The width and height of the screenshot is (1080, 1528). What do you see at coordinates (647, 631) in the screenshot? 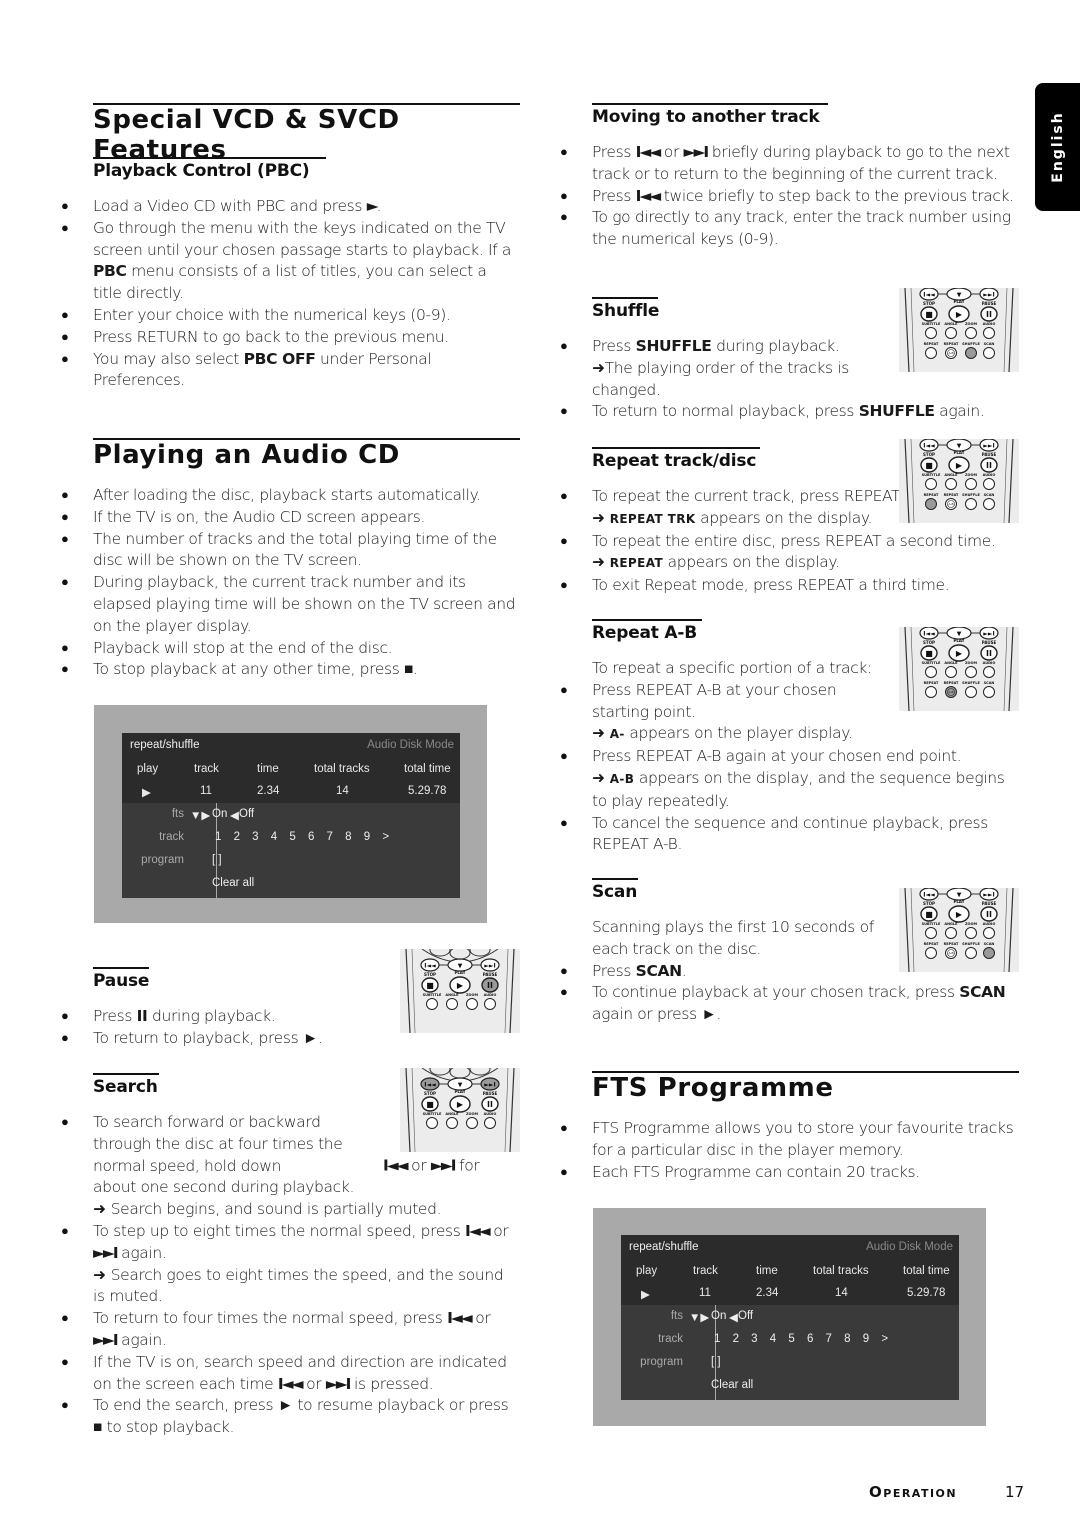
I see `repeat-ab-heading: Repeat A-B` at bounding box center [647, 631].